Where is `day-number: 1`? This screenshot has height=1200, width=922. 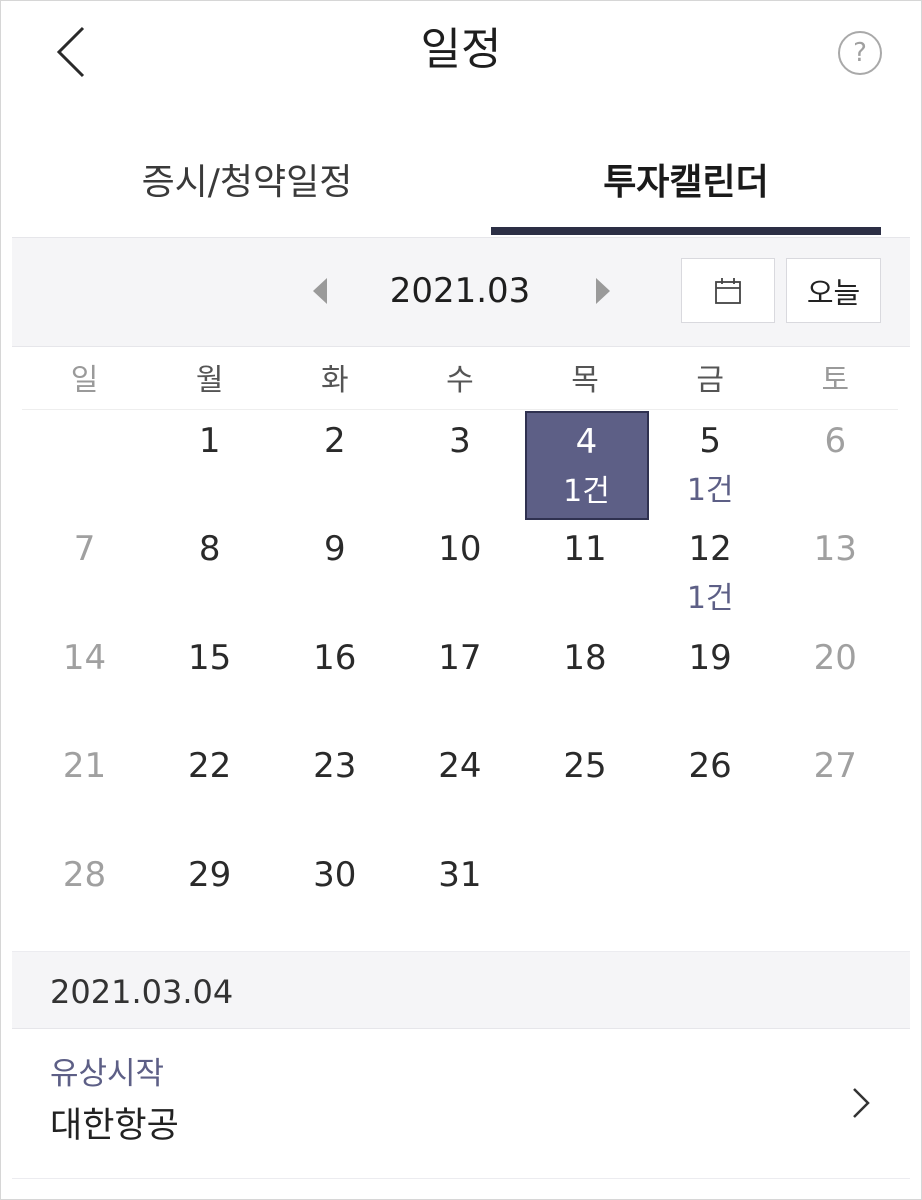
day-number: 1 is located at coordinates (209, 441).